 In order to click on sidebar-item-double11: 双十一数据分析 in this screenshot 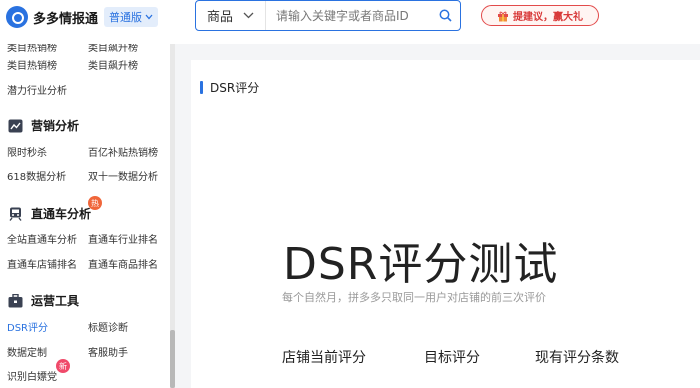, I will do `click(123, 175)`.